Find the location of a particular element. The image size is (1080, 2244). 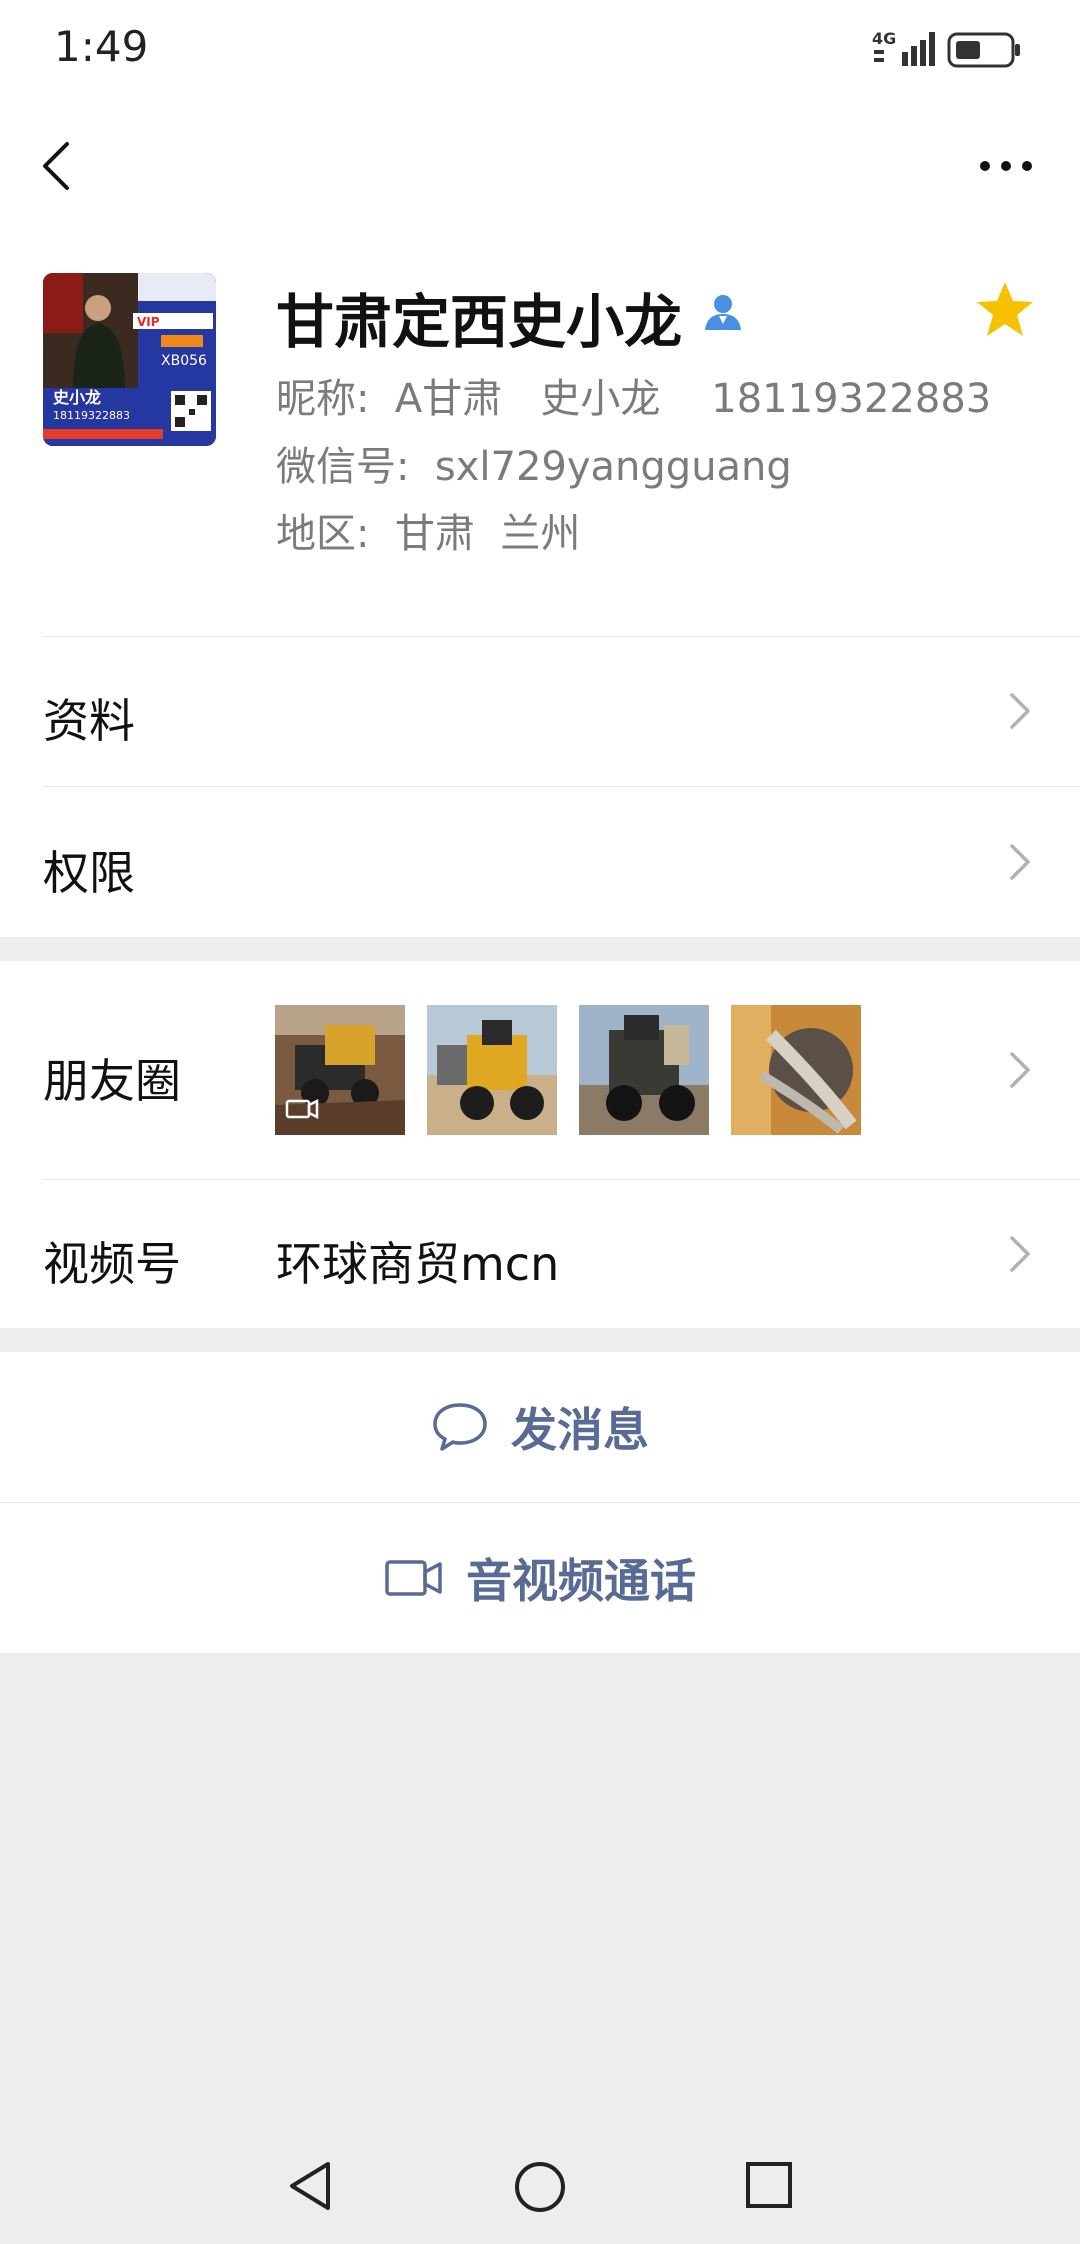

send-message-button: 发消息 is located at coordinates (540, 1427).